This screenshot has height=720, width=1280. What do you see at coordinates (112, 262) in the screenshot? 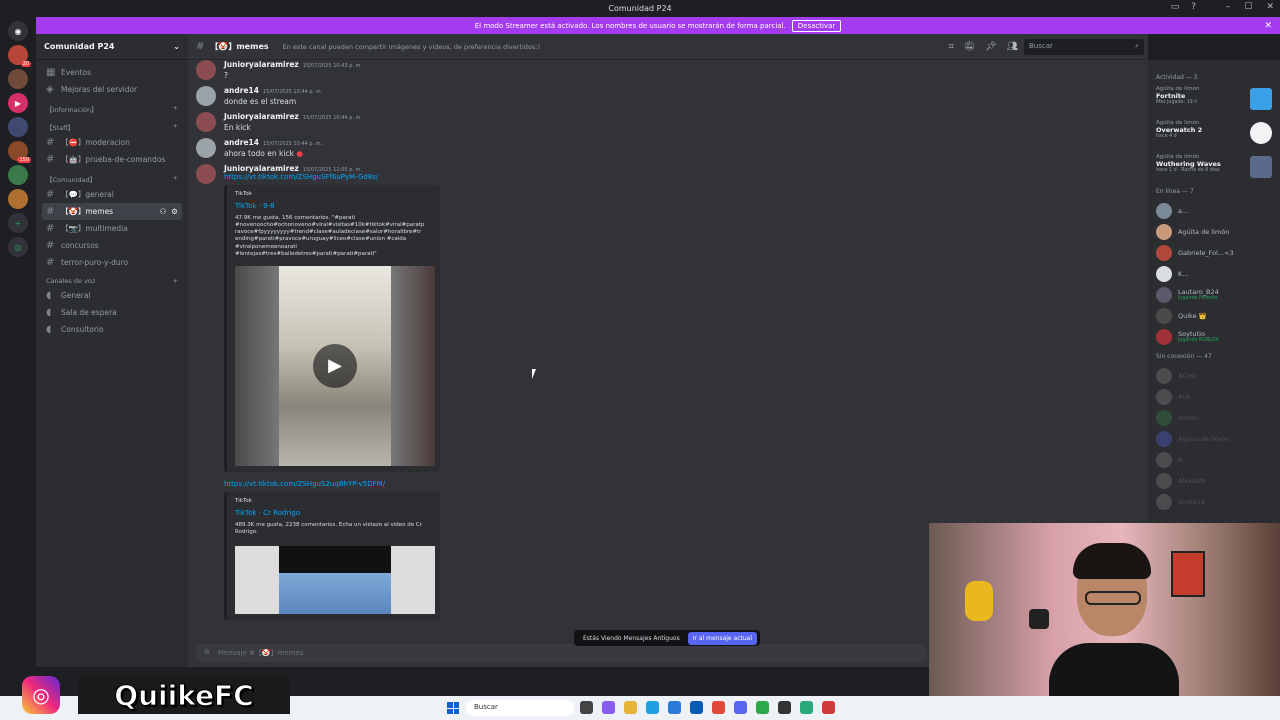
I see `channel-terror: # terror-puro-y-duro` at bounding box center [112, 262].